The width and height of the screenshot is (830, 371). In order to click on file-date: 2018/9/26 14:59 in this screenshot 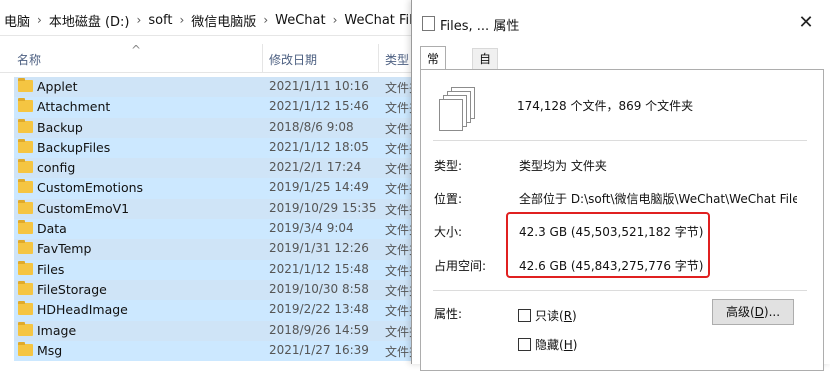, I will do `click(319, 329)`.